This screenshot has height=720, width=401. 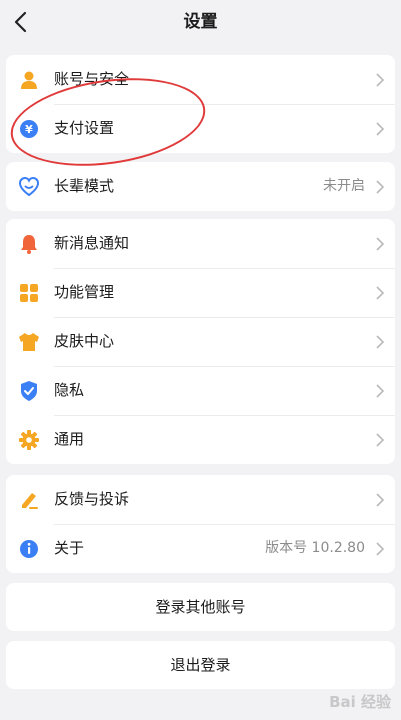 What do you see at coordinates (200, 390) in the screenshot?
I see `privacy-row: 隐私` at bounding box center [200, 390].